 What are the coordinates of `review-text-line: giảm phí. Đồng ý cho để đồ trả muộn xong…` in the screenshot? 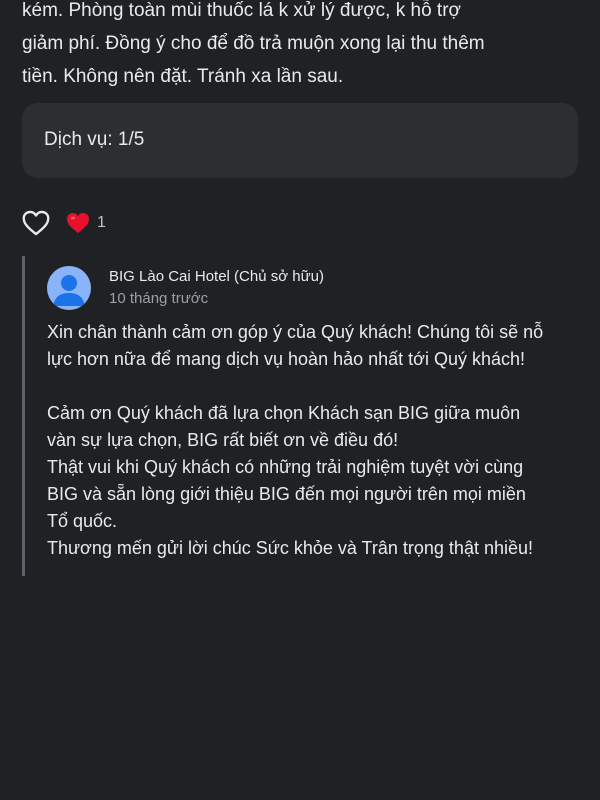 It's located at (253, 43).